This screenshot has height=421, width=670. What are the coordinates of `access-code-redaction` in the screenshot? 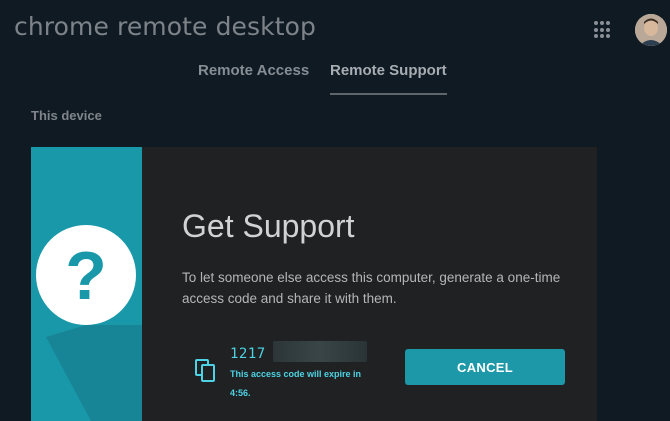 It's located at (320, 351).